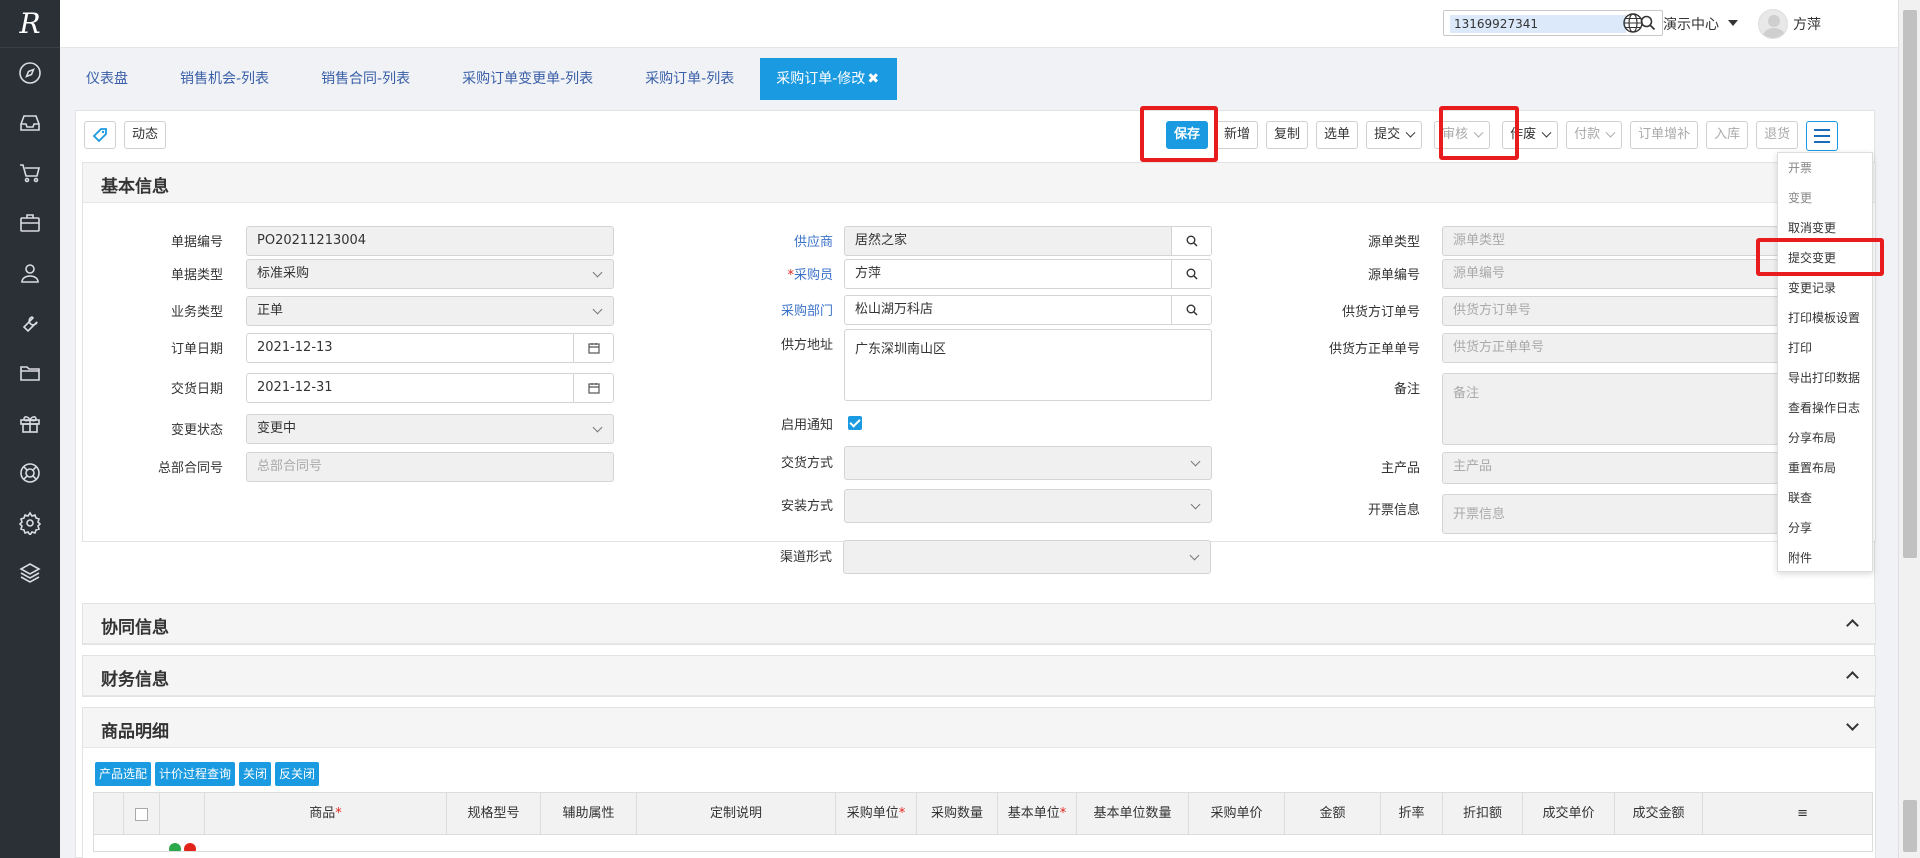  Describe the element at coordinates (123, 774) in the screenshot. I see `product-config-button: 产品选配` at that location.